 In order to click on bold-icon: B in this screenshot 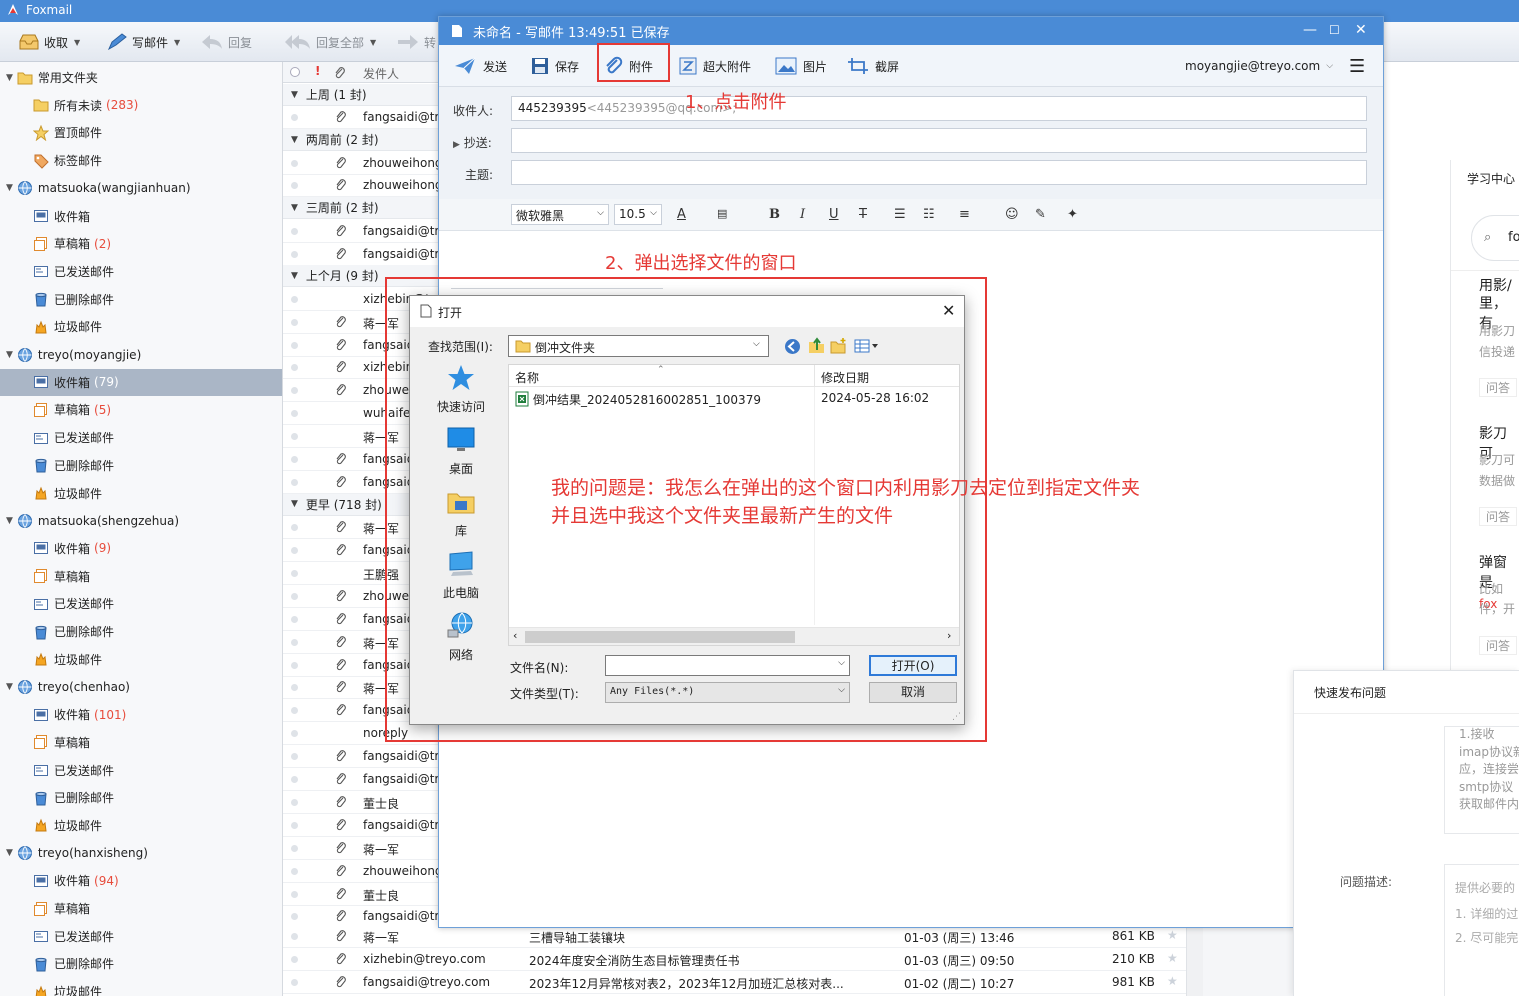, I will do `click(774, 214)`.